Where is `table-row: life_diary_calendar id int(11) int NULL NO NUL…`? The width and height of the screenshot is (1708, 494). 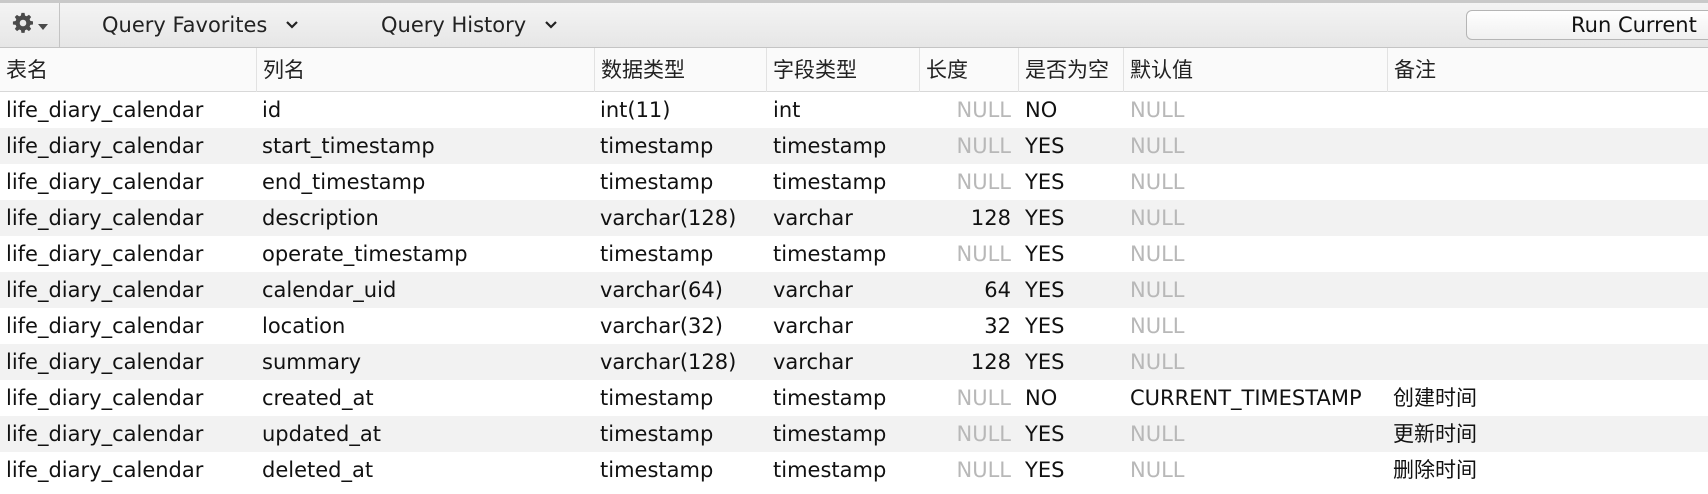 table-row: life_diary_calendar id int(11) int NULL NO NUL… is located at coordinates (854, 110).